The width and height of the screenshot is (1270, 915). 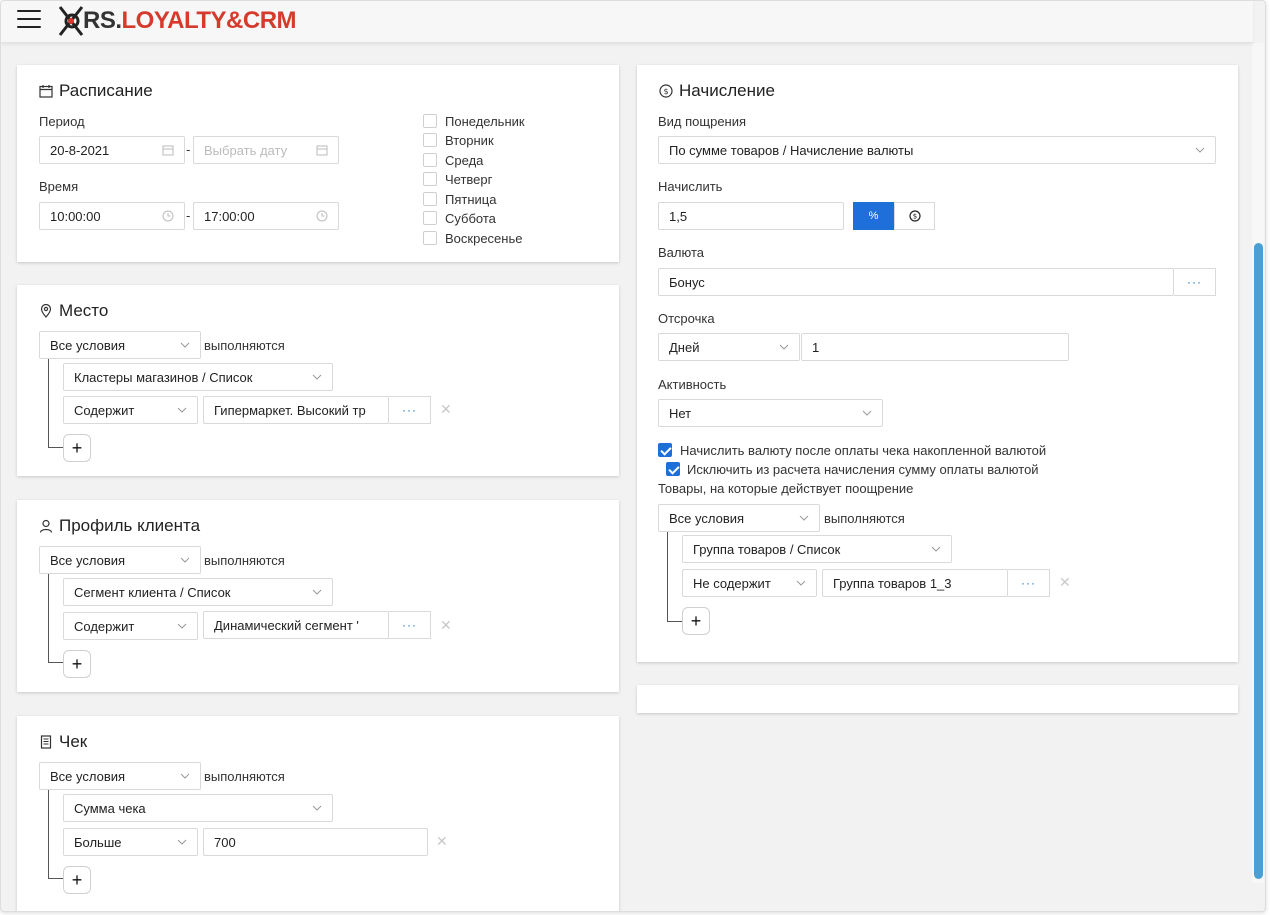 What do you see at coordinates (120, 776) in the screenshot?
I see `check-conditions-select: Все условия` at bounding box center [120, 776].